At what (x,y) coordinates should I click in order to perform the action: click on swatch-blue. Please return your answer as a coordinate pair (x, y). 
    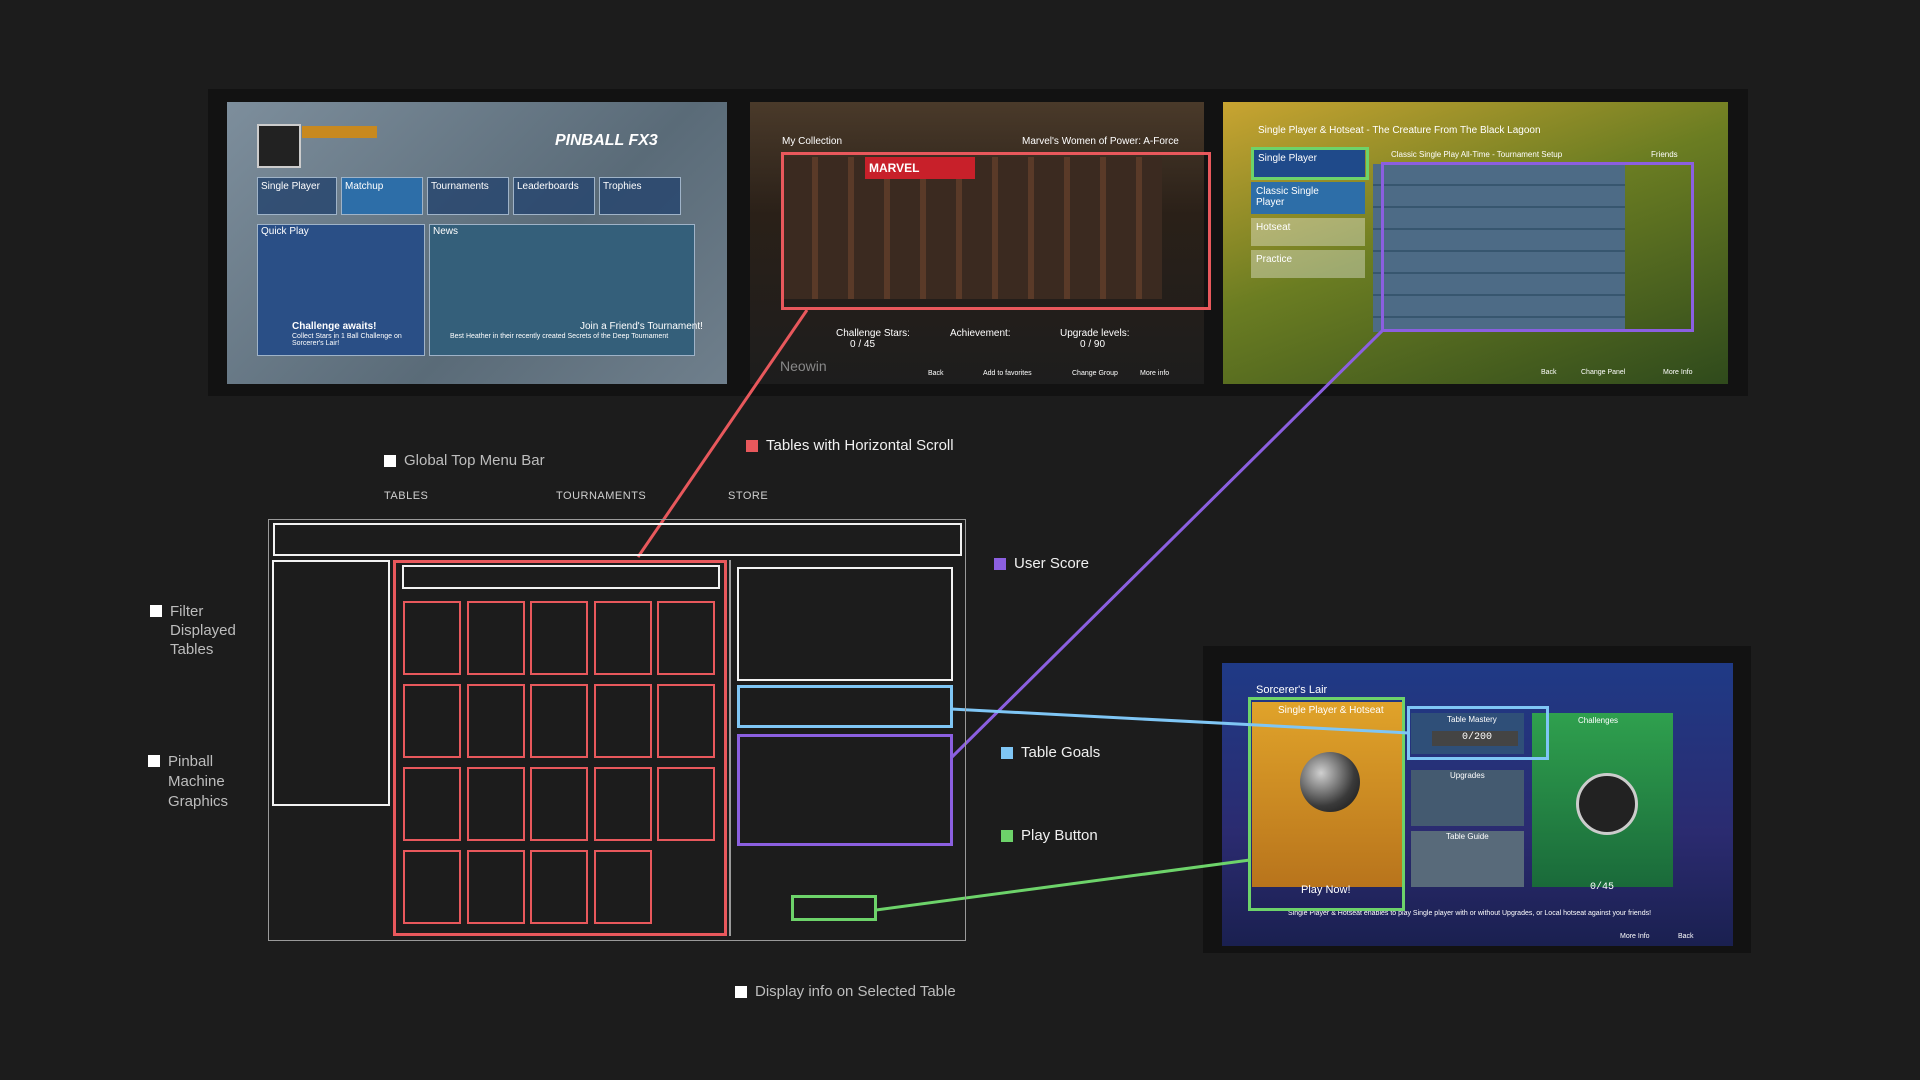
    Looking at the image, I should click on (1007, 753).